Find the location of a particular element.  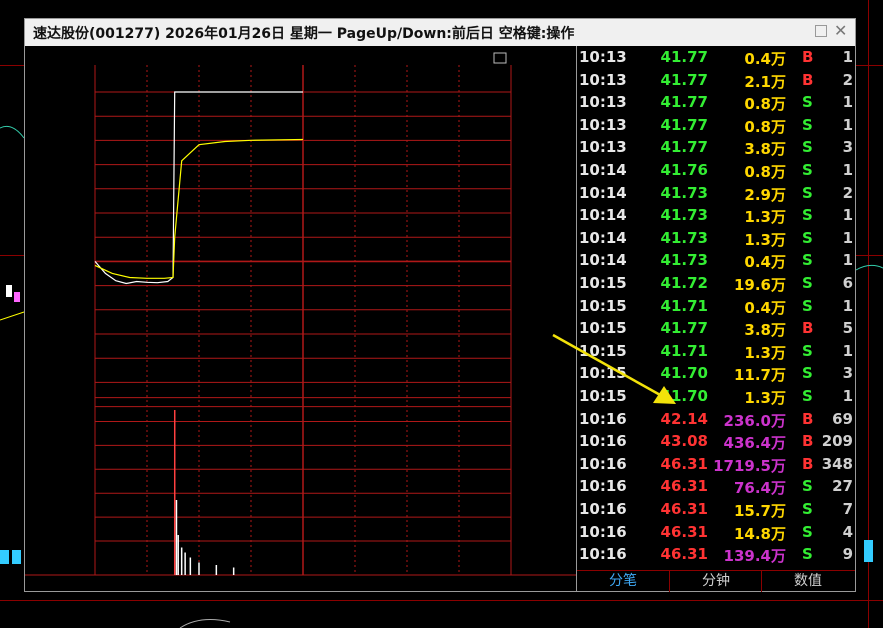

trade-count: 3 is located at coordinates (847, 373).